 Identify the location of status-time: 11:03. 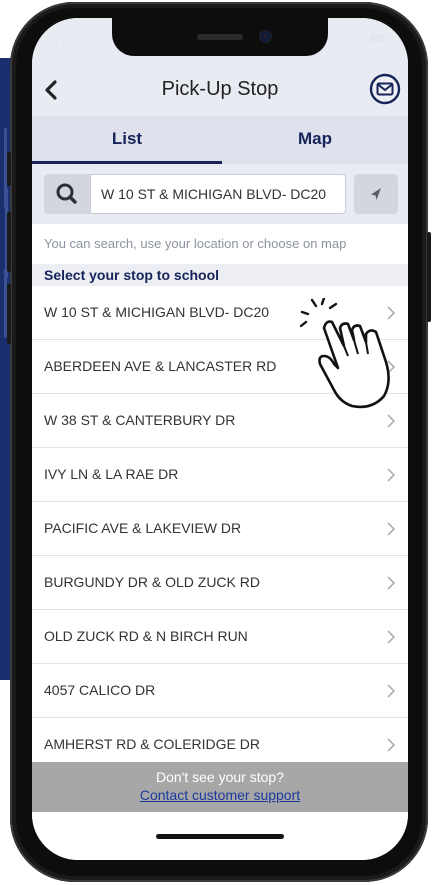
(69, 40).